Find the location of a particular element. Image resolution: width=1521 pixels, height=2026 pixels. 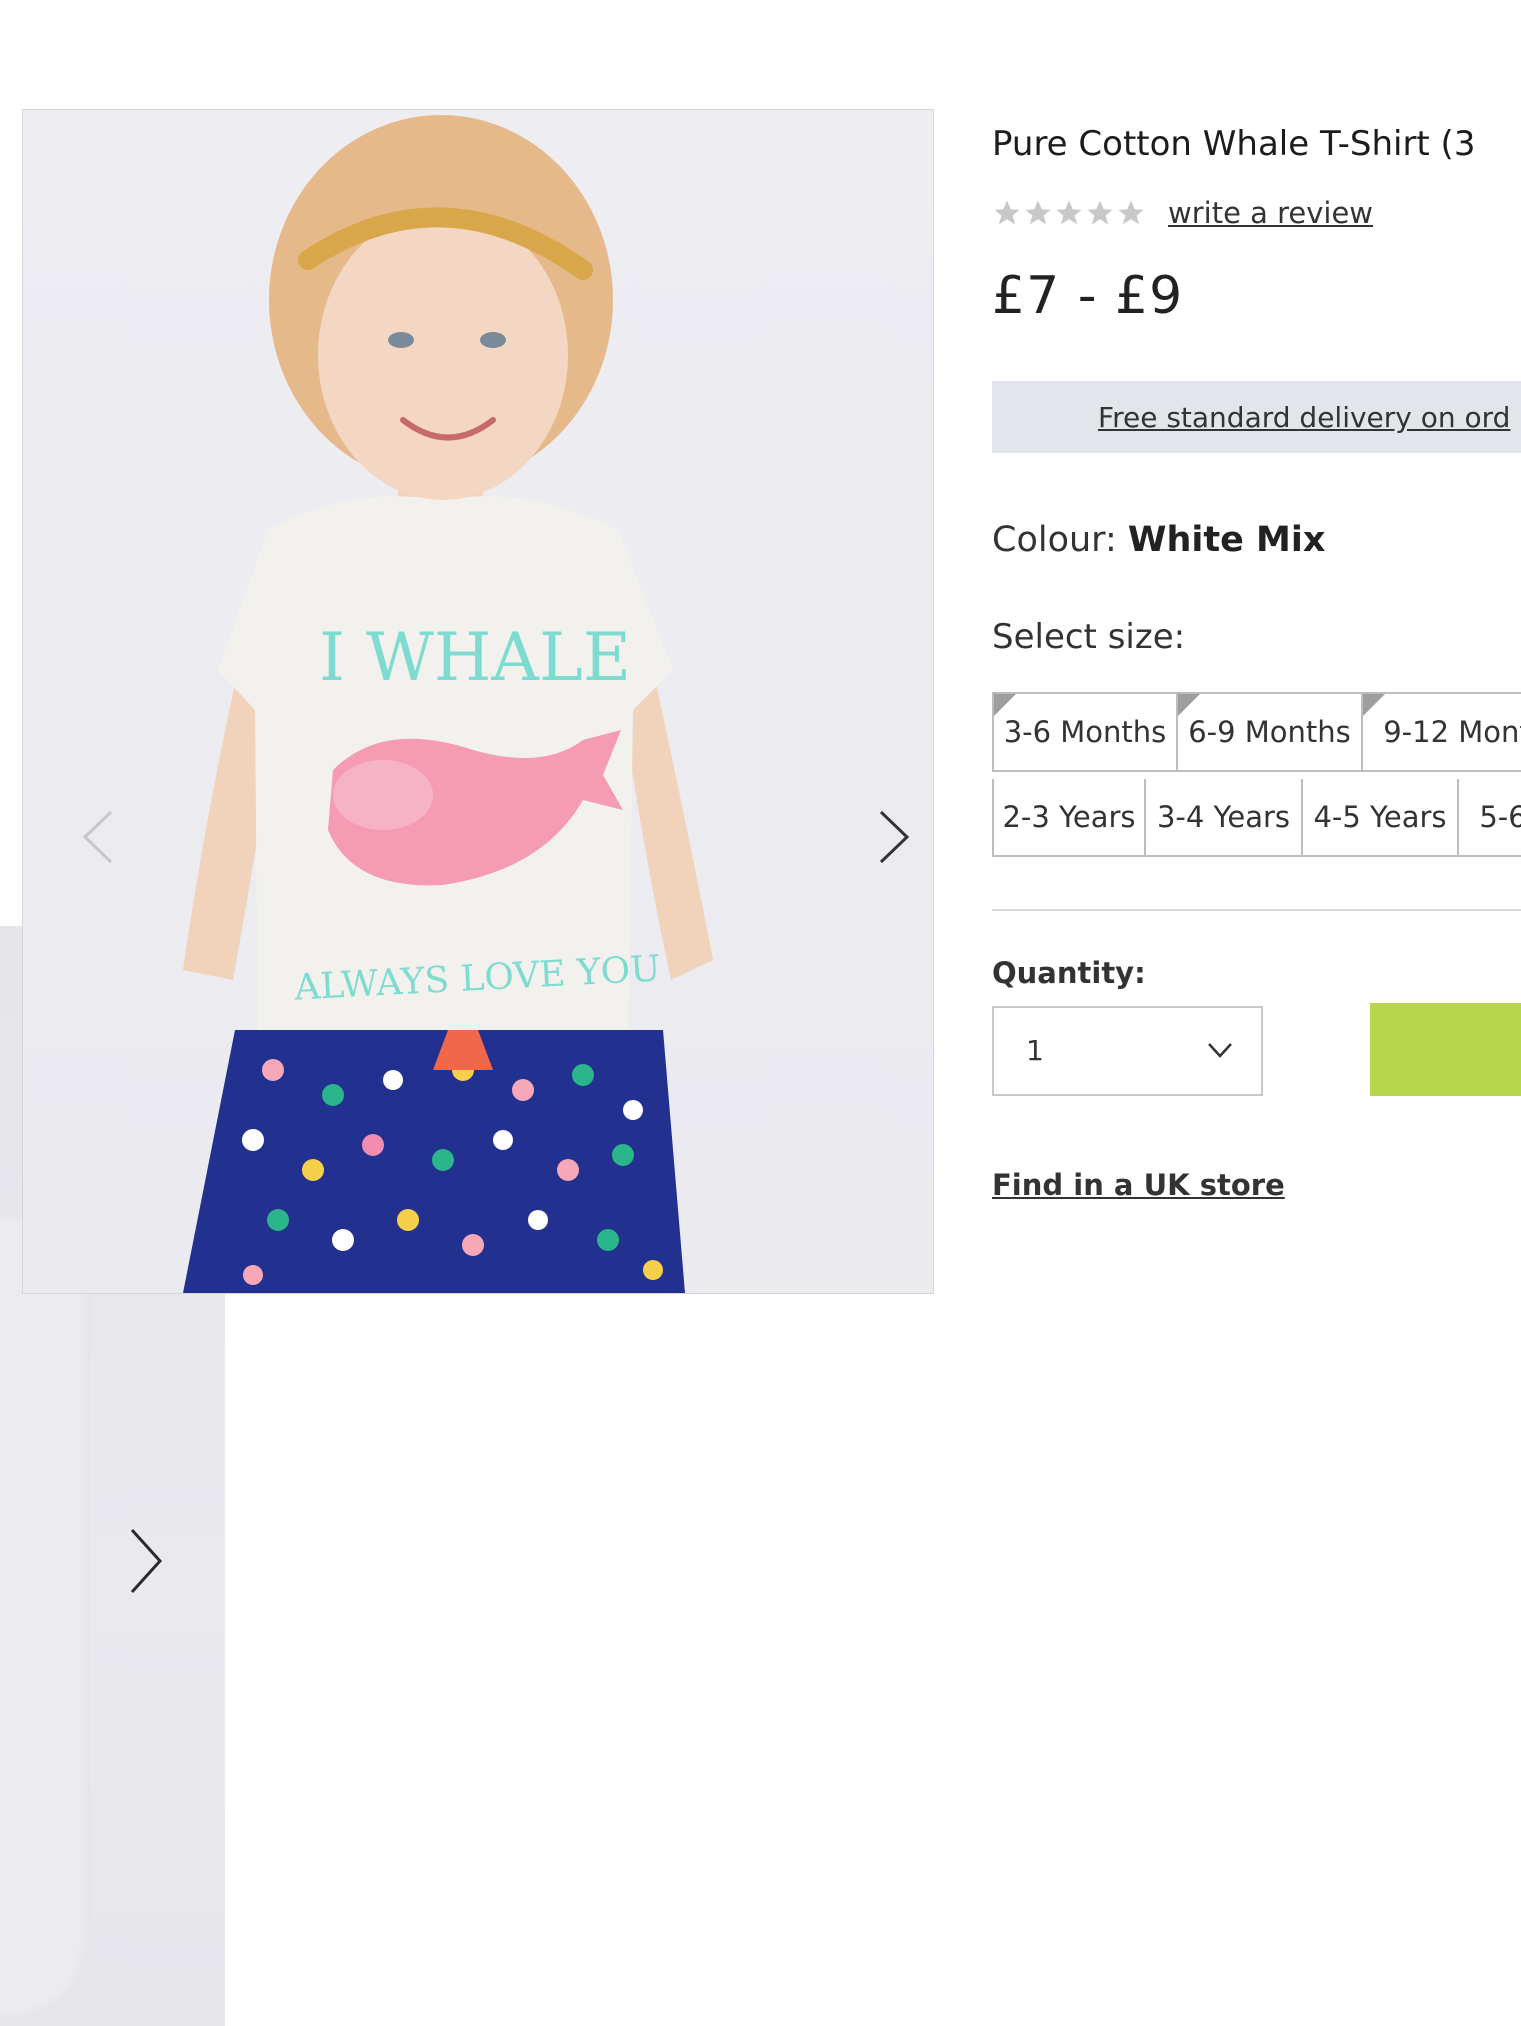

add-to-bag-button is located at coordinates (1445, 1049).